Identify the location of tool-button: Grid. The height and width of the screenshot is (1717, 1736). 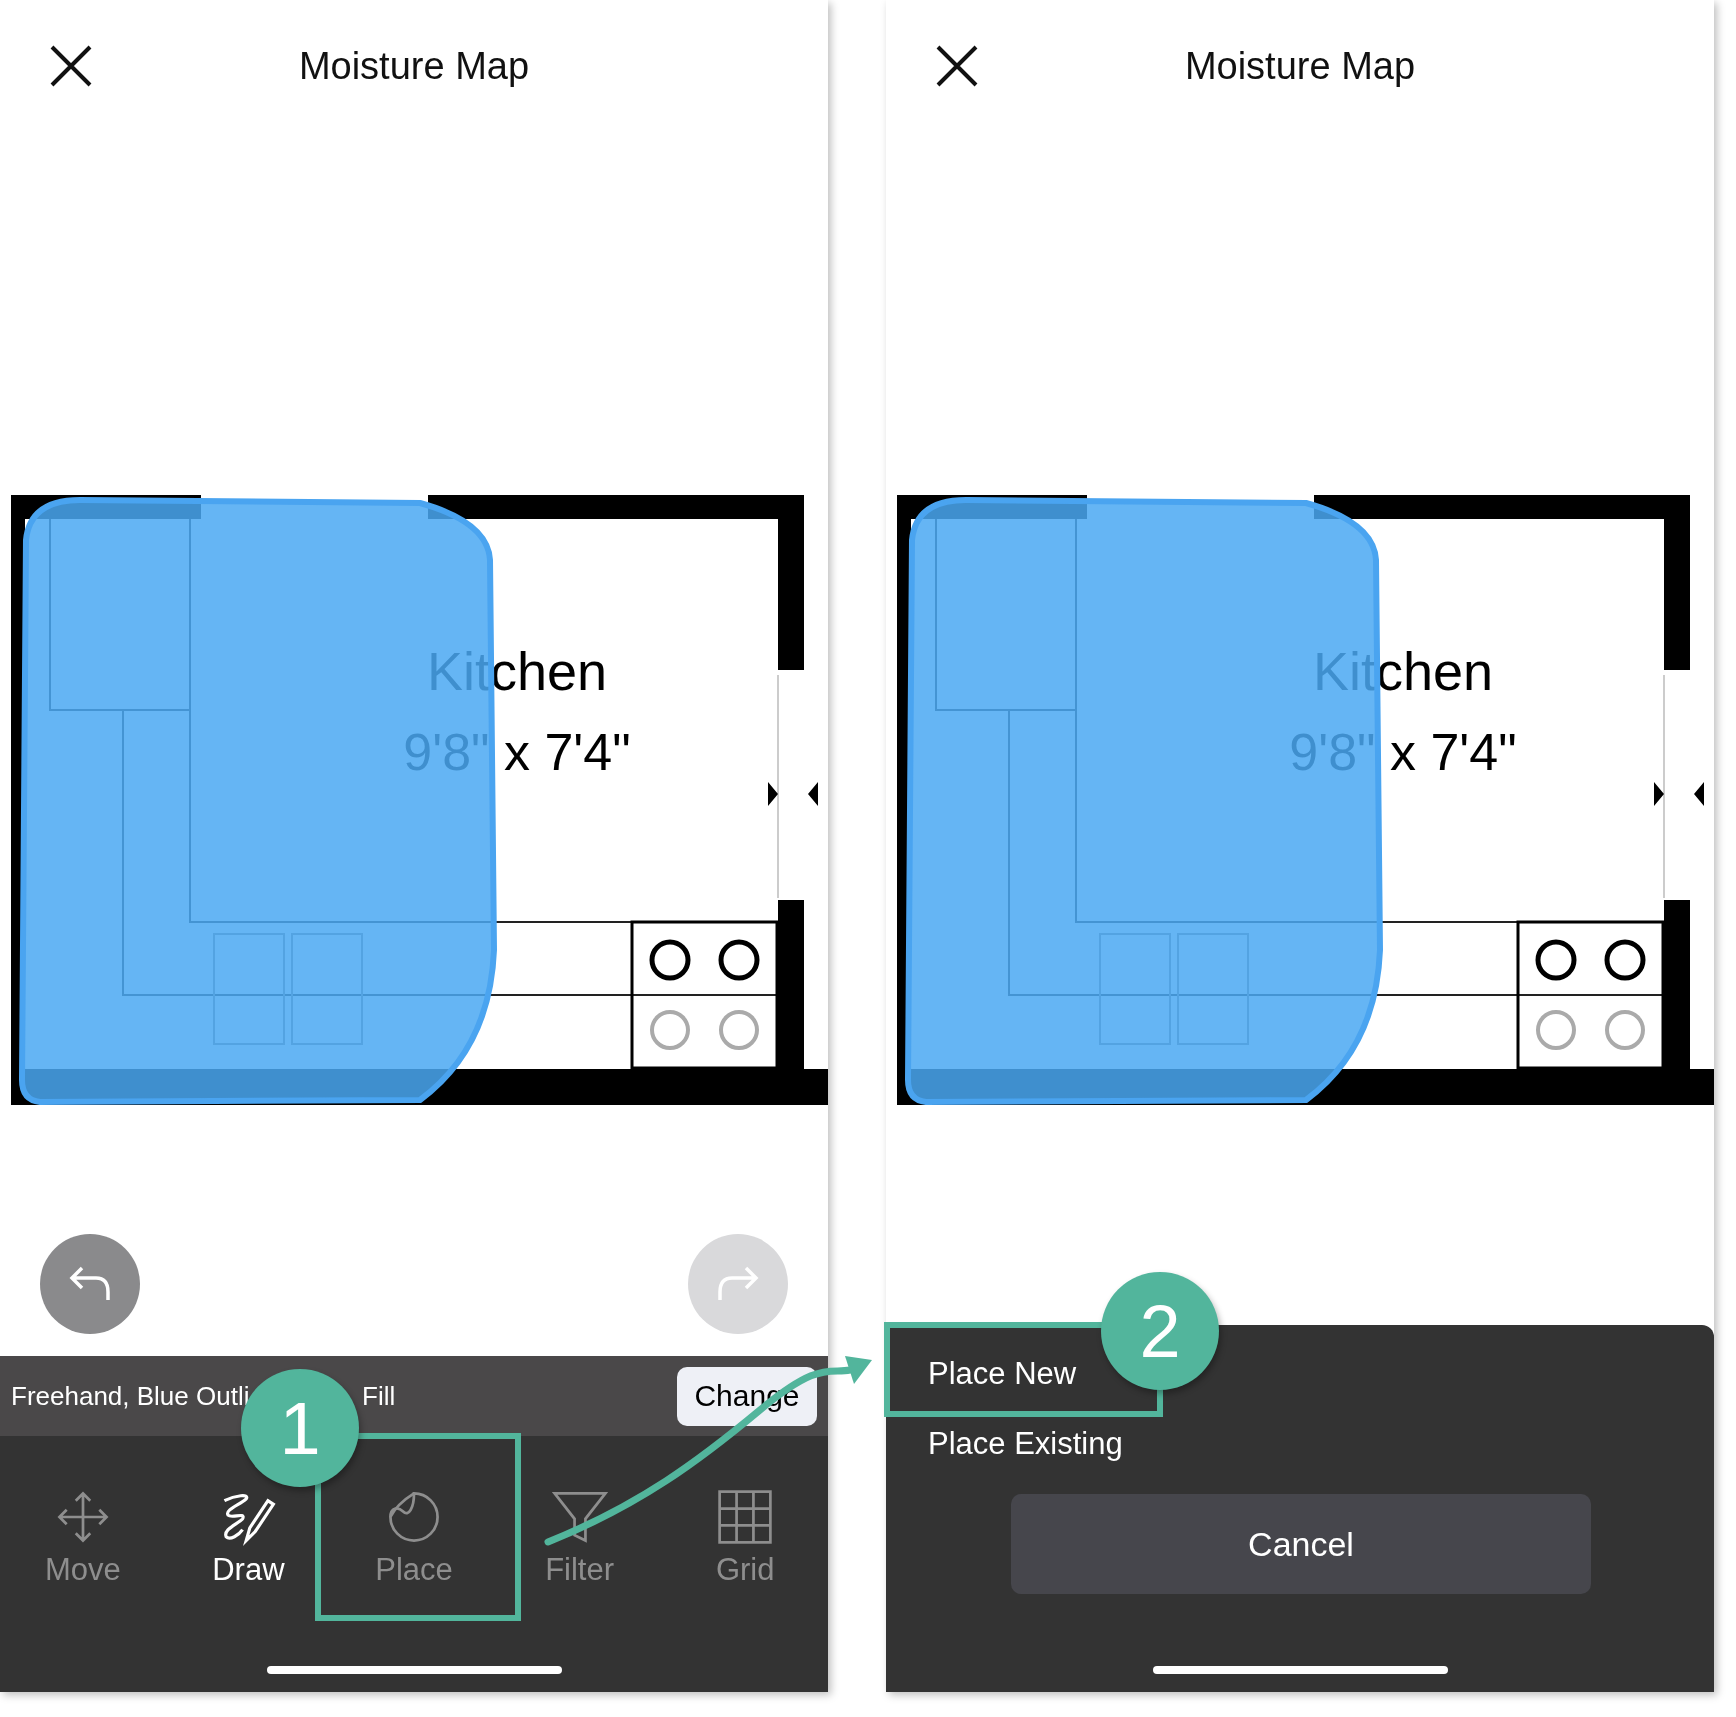
(745, 1538).